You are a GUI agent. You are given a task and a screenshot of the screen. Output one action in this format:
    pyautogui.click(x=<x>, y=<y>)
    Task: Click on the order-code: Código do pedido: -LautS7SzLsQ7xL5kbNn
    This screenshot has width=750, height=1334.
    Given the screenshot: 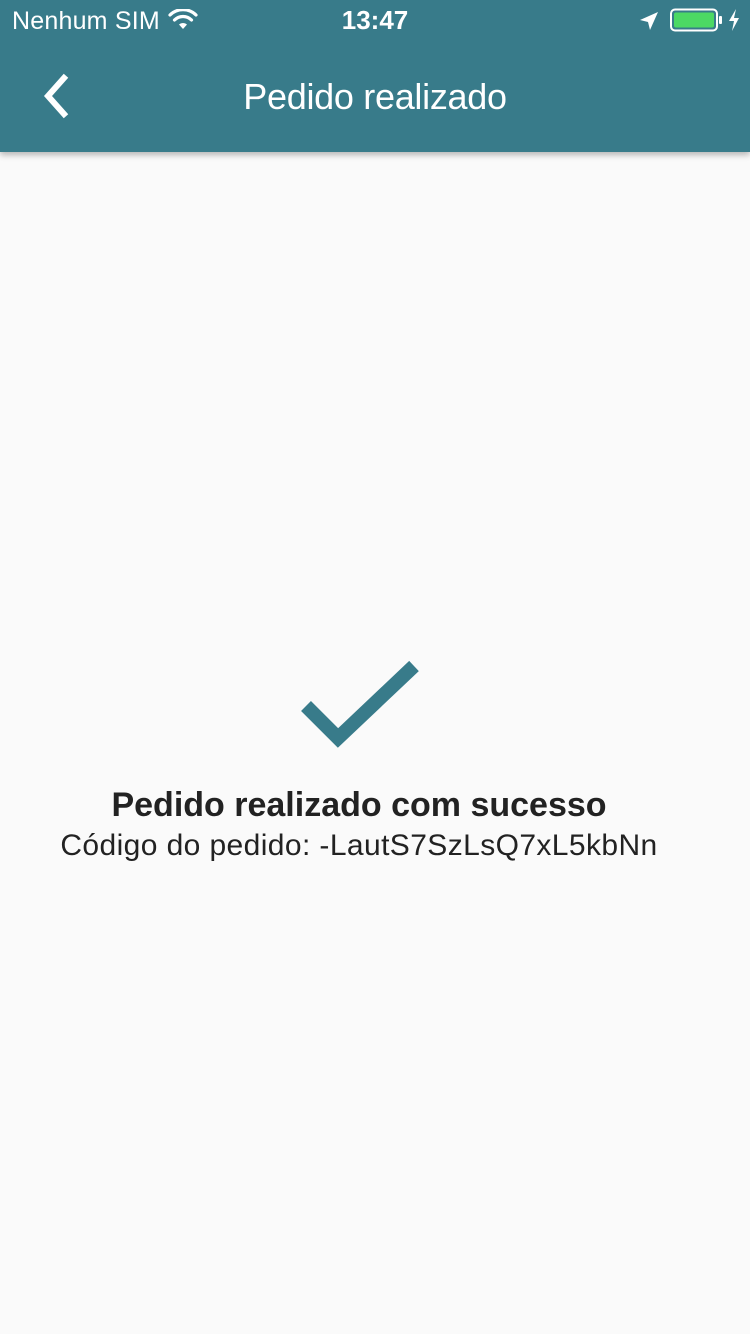 What is the action you would take?
    pyautogui.click(x=359, y=845)
    